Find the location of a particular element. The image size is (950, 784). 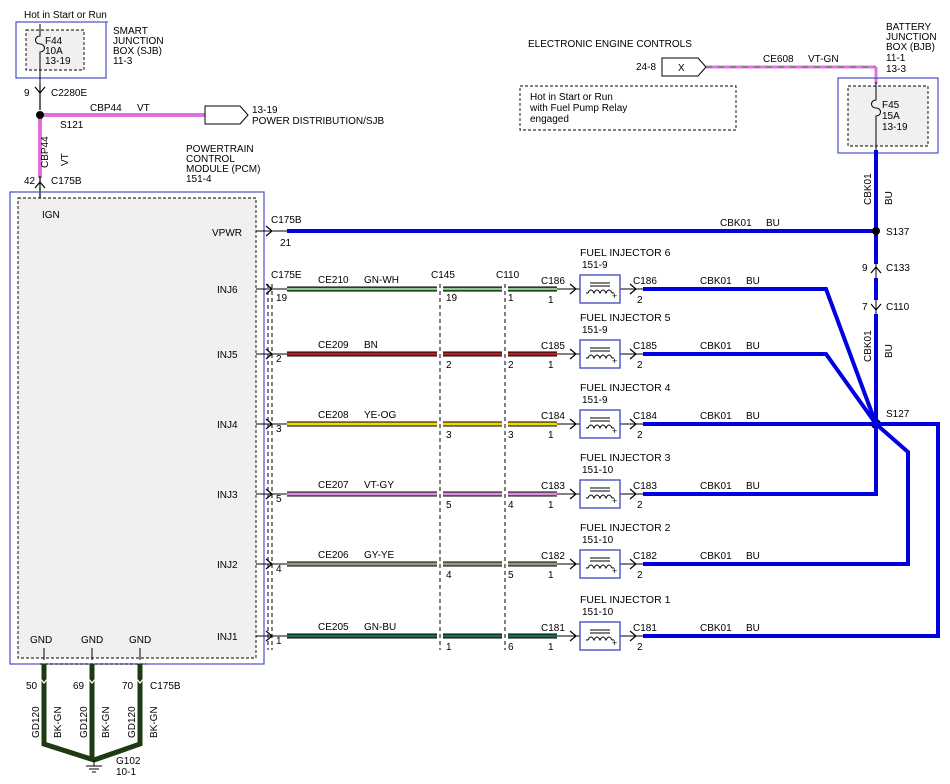

pcm-pin-label: INJ5 is located at coordinates (227, 355).